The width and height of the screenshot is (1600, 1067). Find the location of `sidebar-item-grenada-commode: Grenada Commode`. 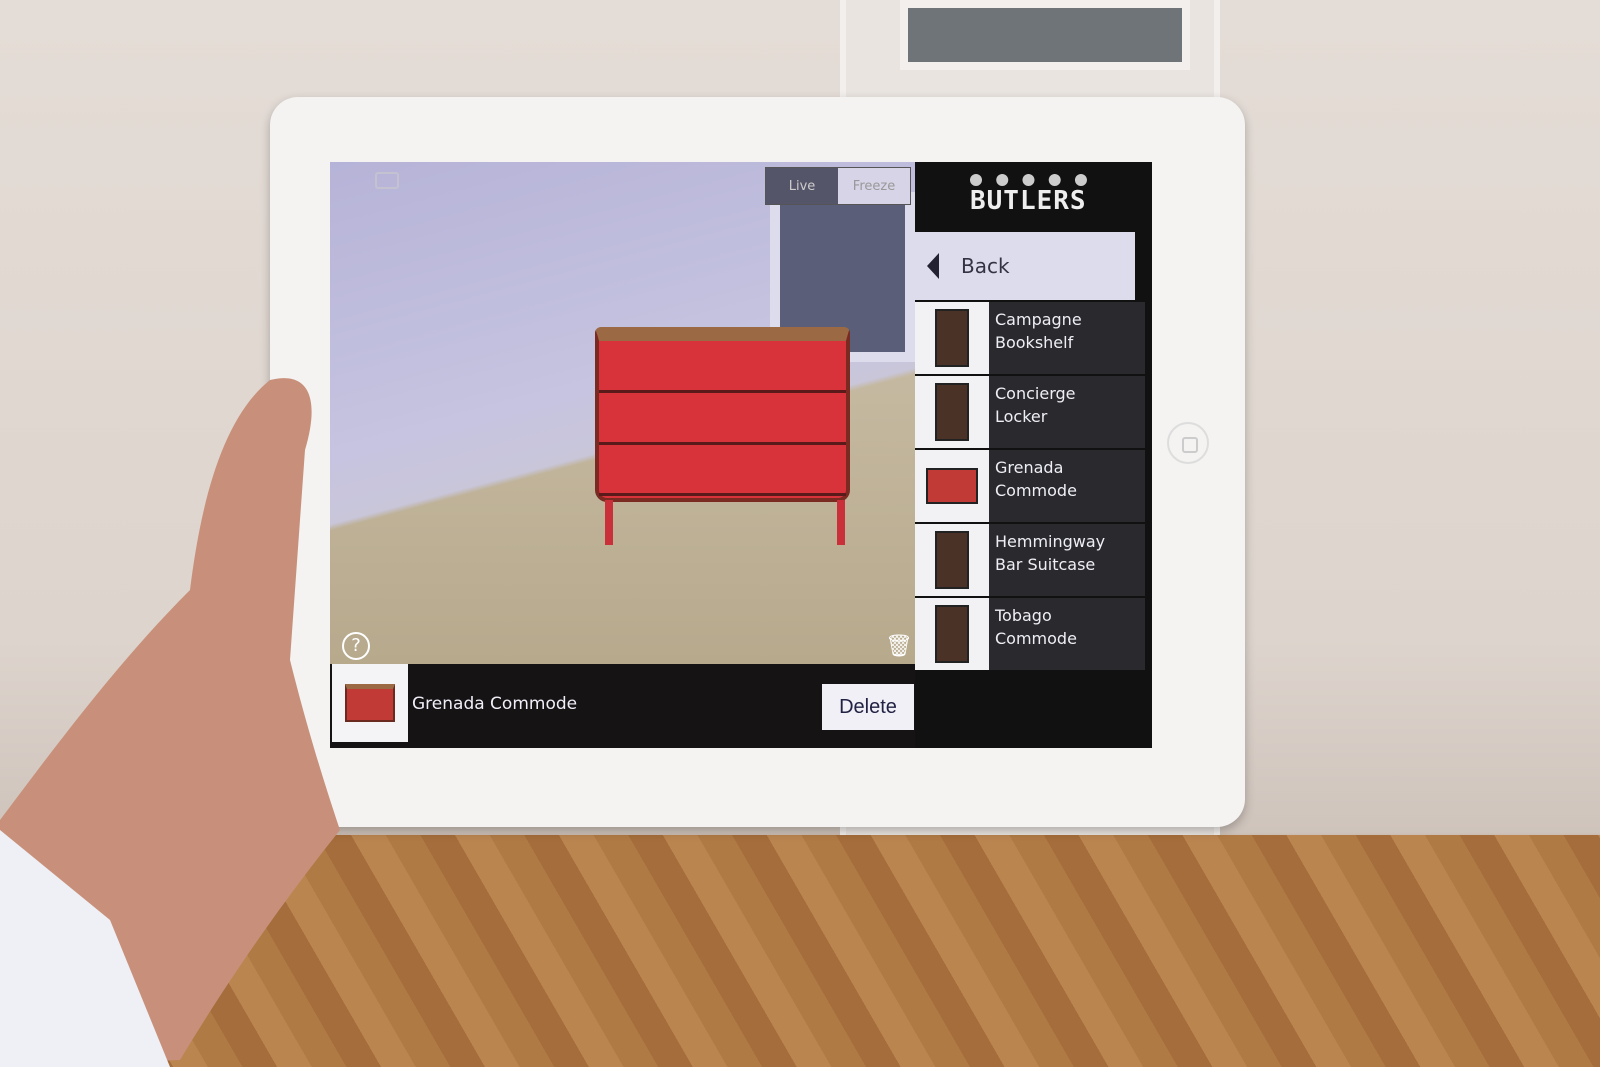

sidebar-item-grenada-commode: Grenada Commode is located at coordinates (1030, 487).